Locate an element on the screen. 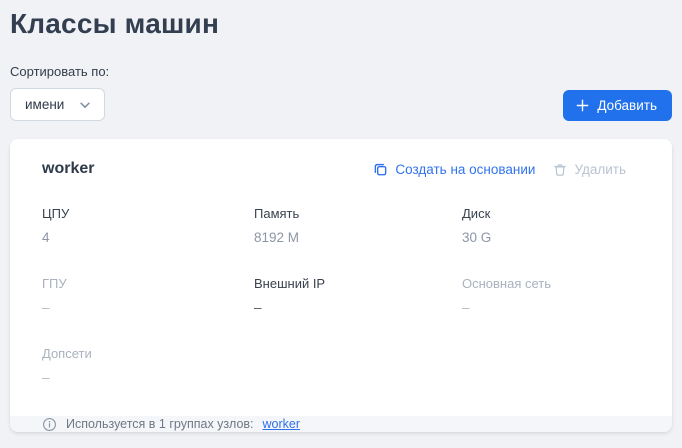 This screenshot has width=682, height=448. field-extra-networks-label: Допсети is located at coordinates (67, 353).